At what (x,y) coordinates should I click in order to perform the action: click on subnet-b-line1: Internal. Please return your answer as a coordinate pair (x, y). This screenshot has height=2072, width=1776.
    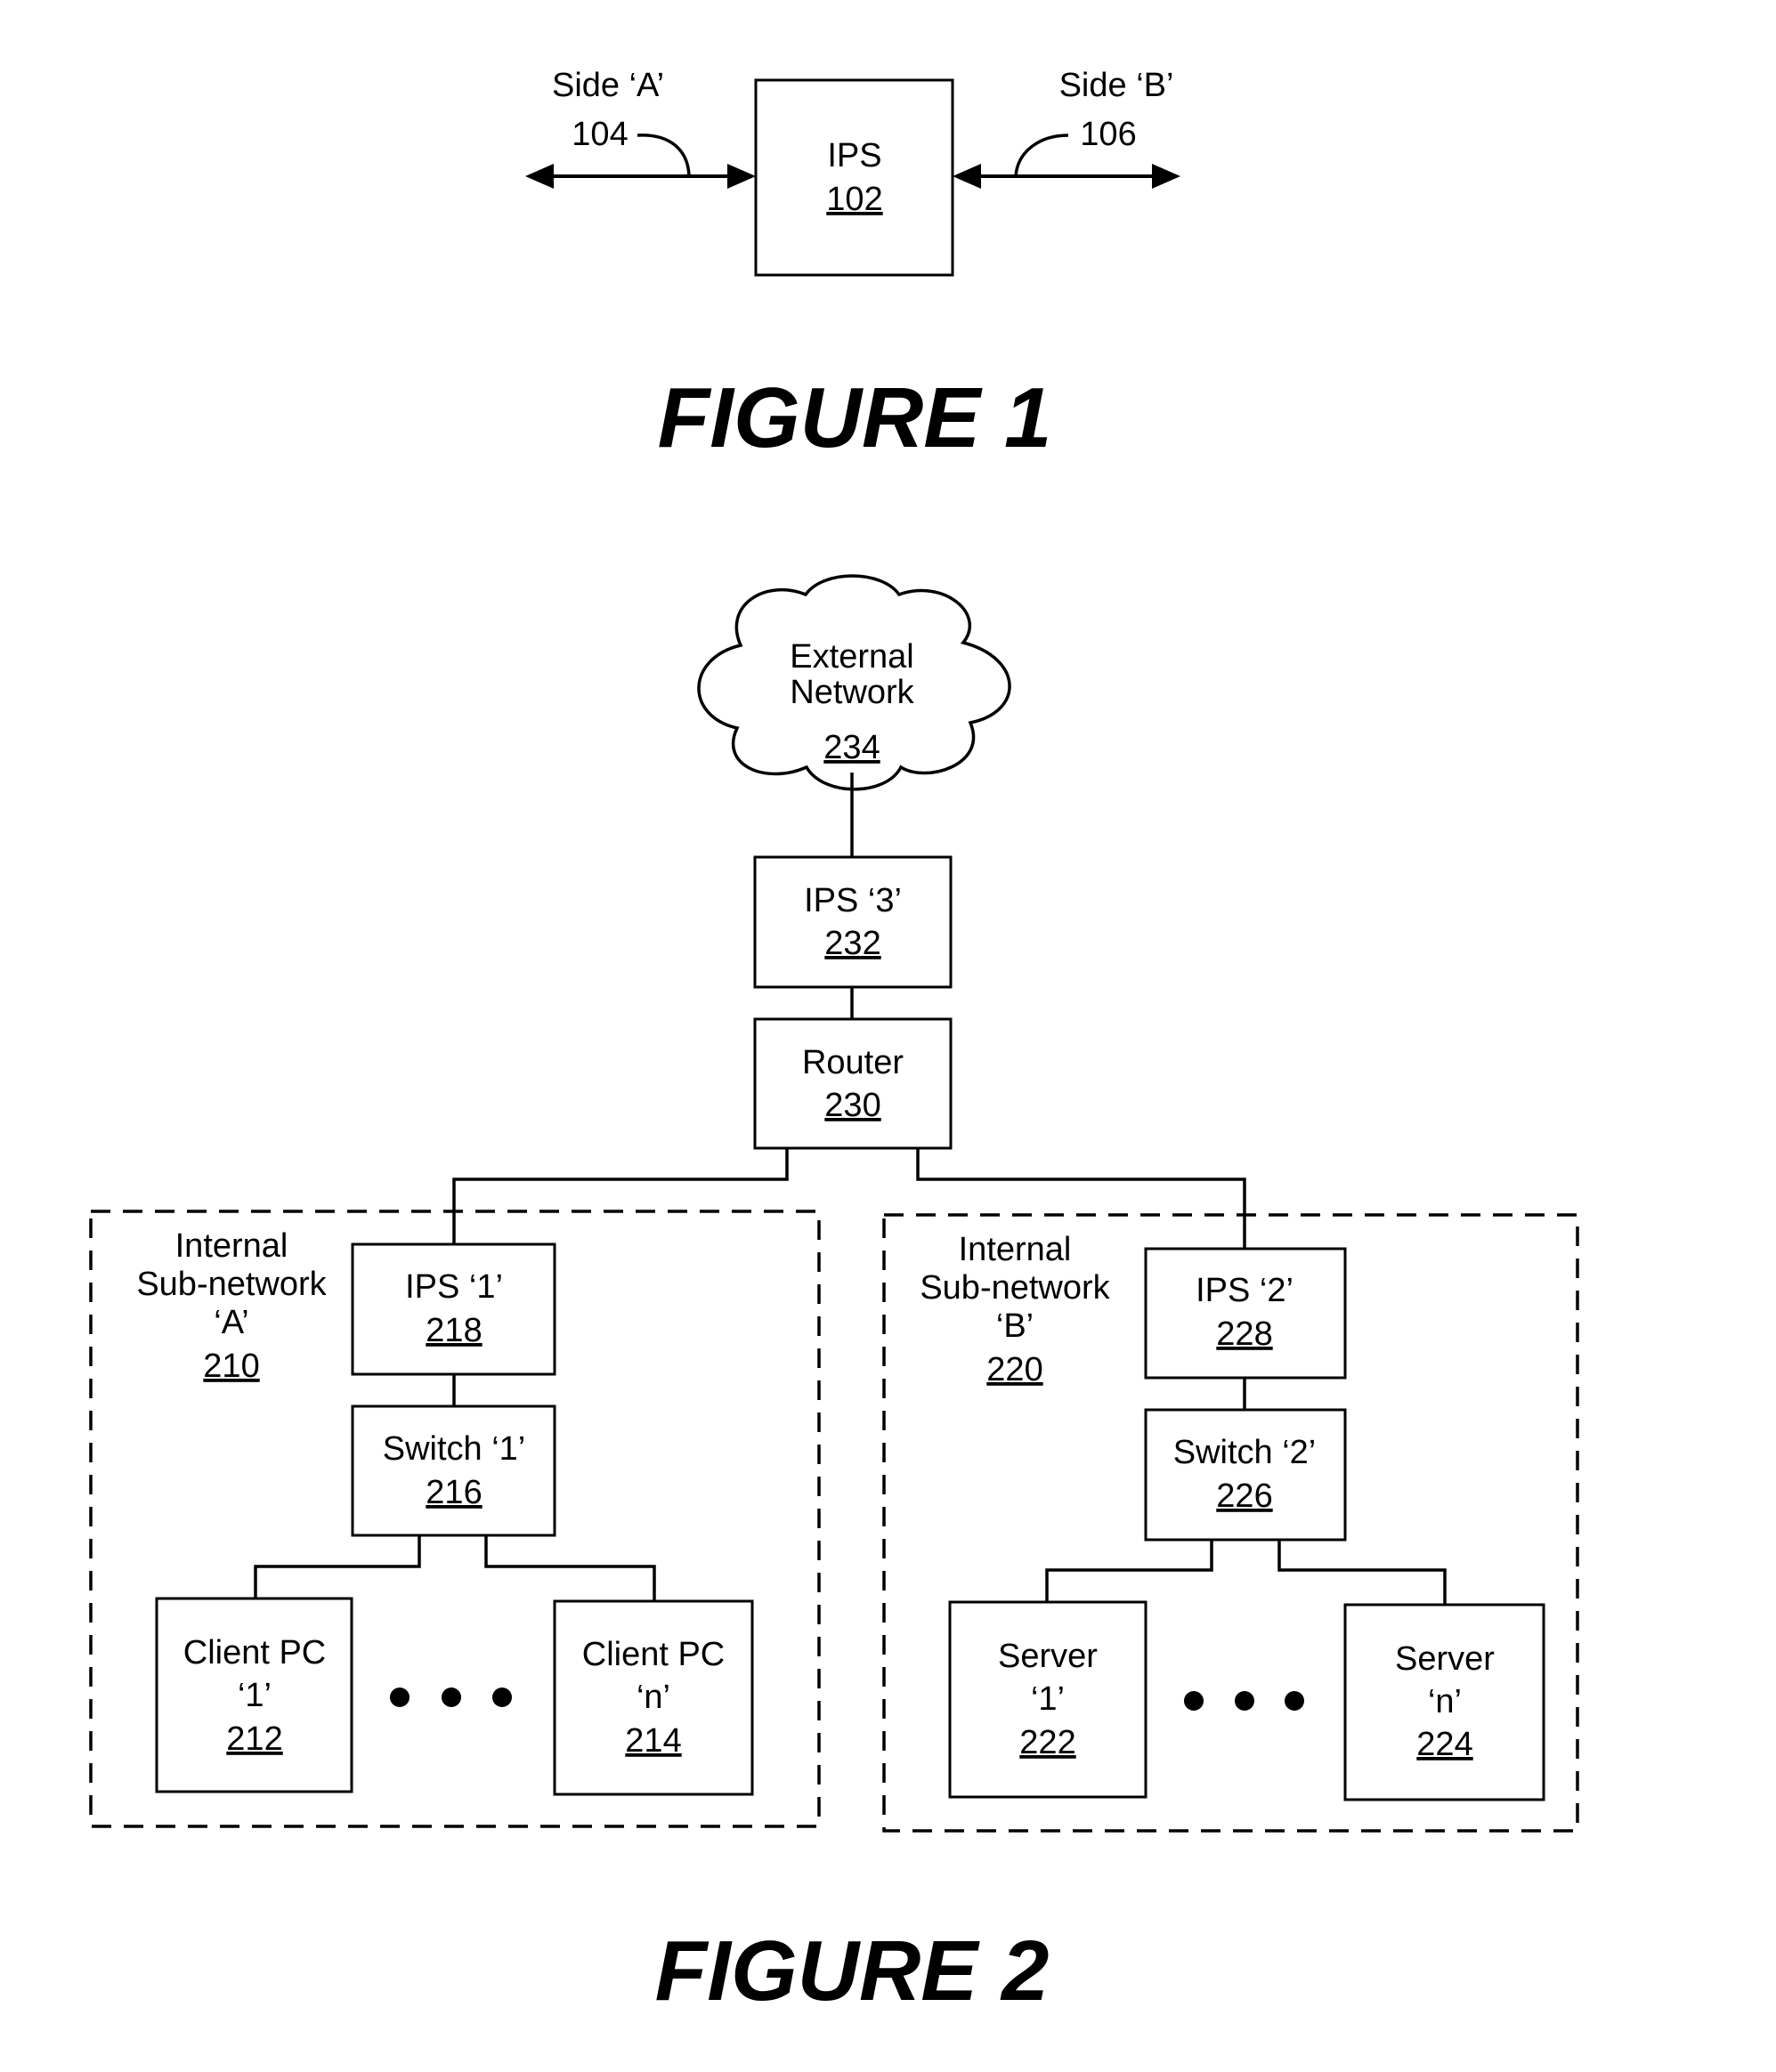
    Looking at the image, I should click on (1015, 1249).